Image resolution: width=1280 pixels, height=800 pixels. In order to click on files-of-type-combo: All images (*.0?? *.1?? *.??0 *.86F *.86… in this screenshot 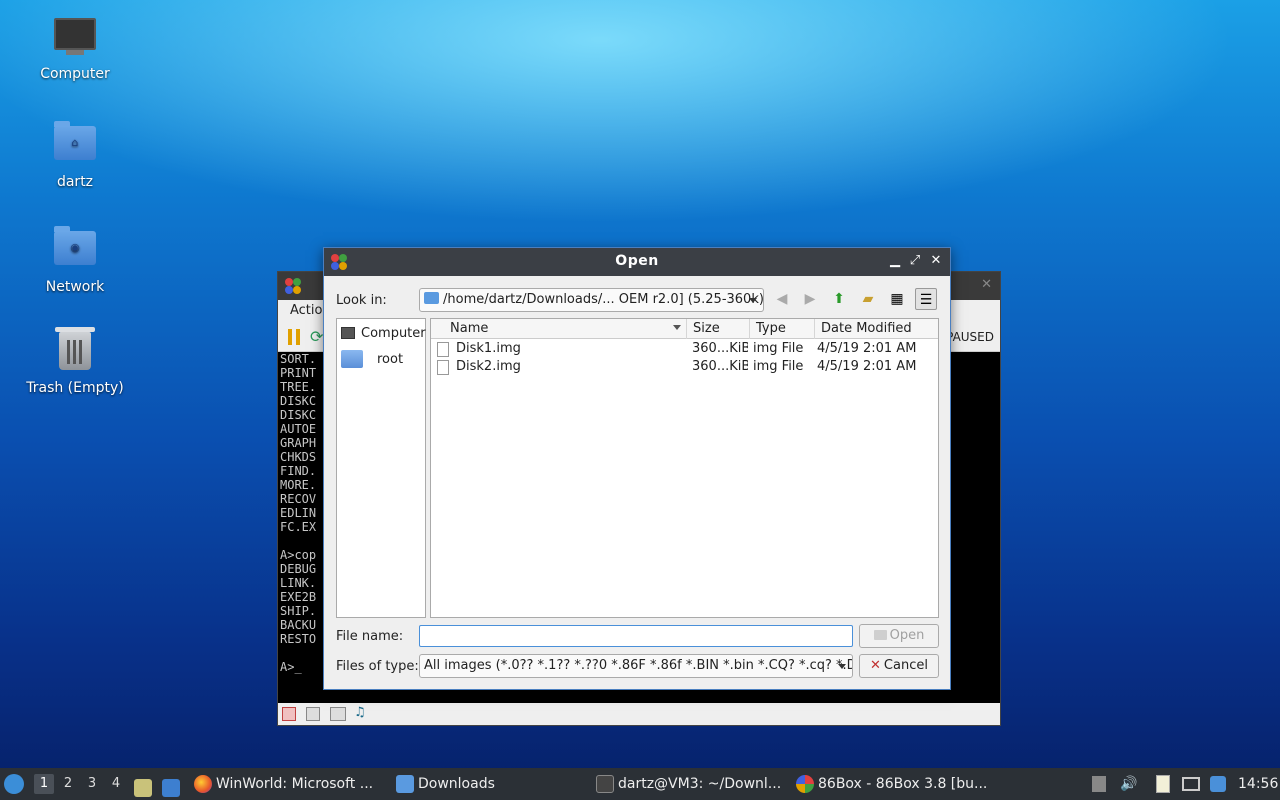, I will do `click(636, 666)`.